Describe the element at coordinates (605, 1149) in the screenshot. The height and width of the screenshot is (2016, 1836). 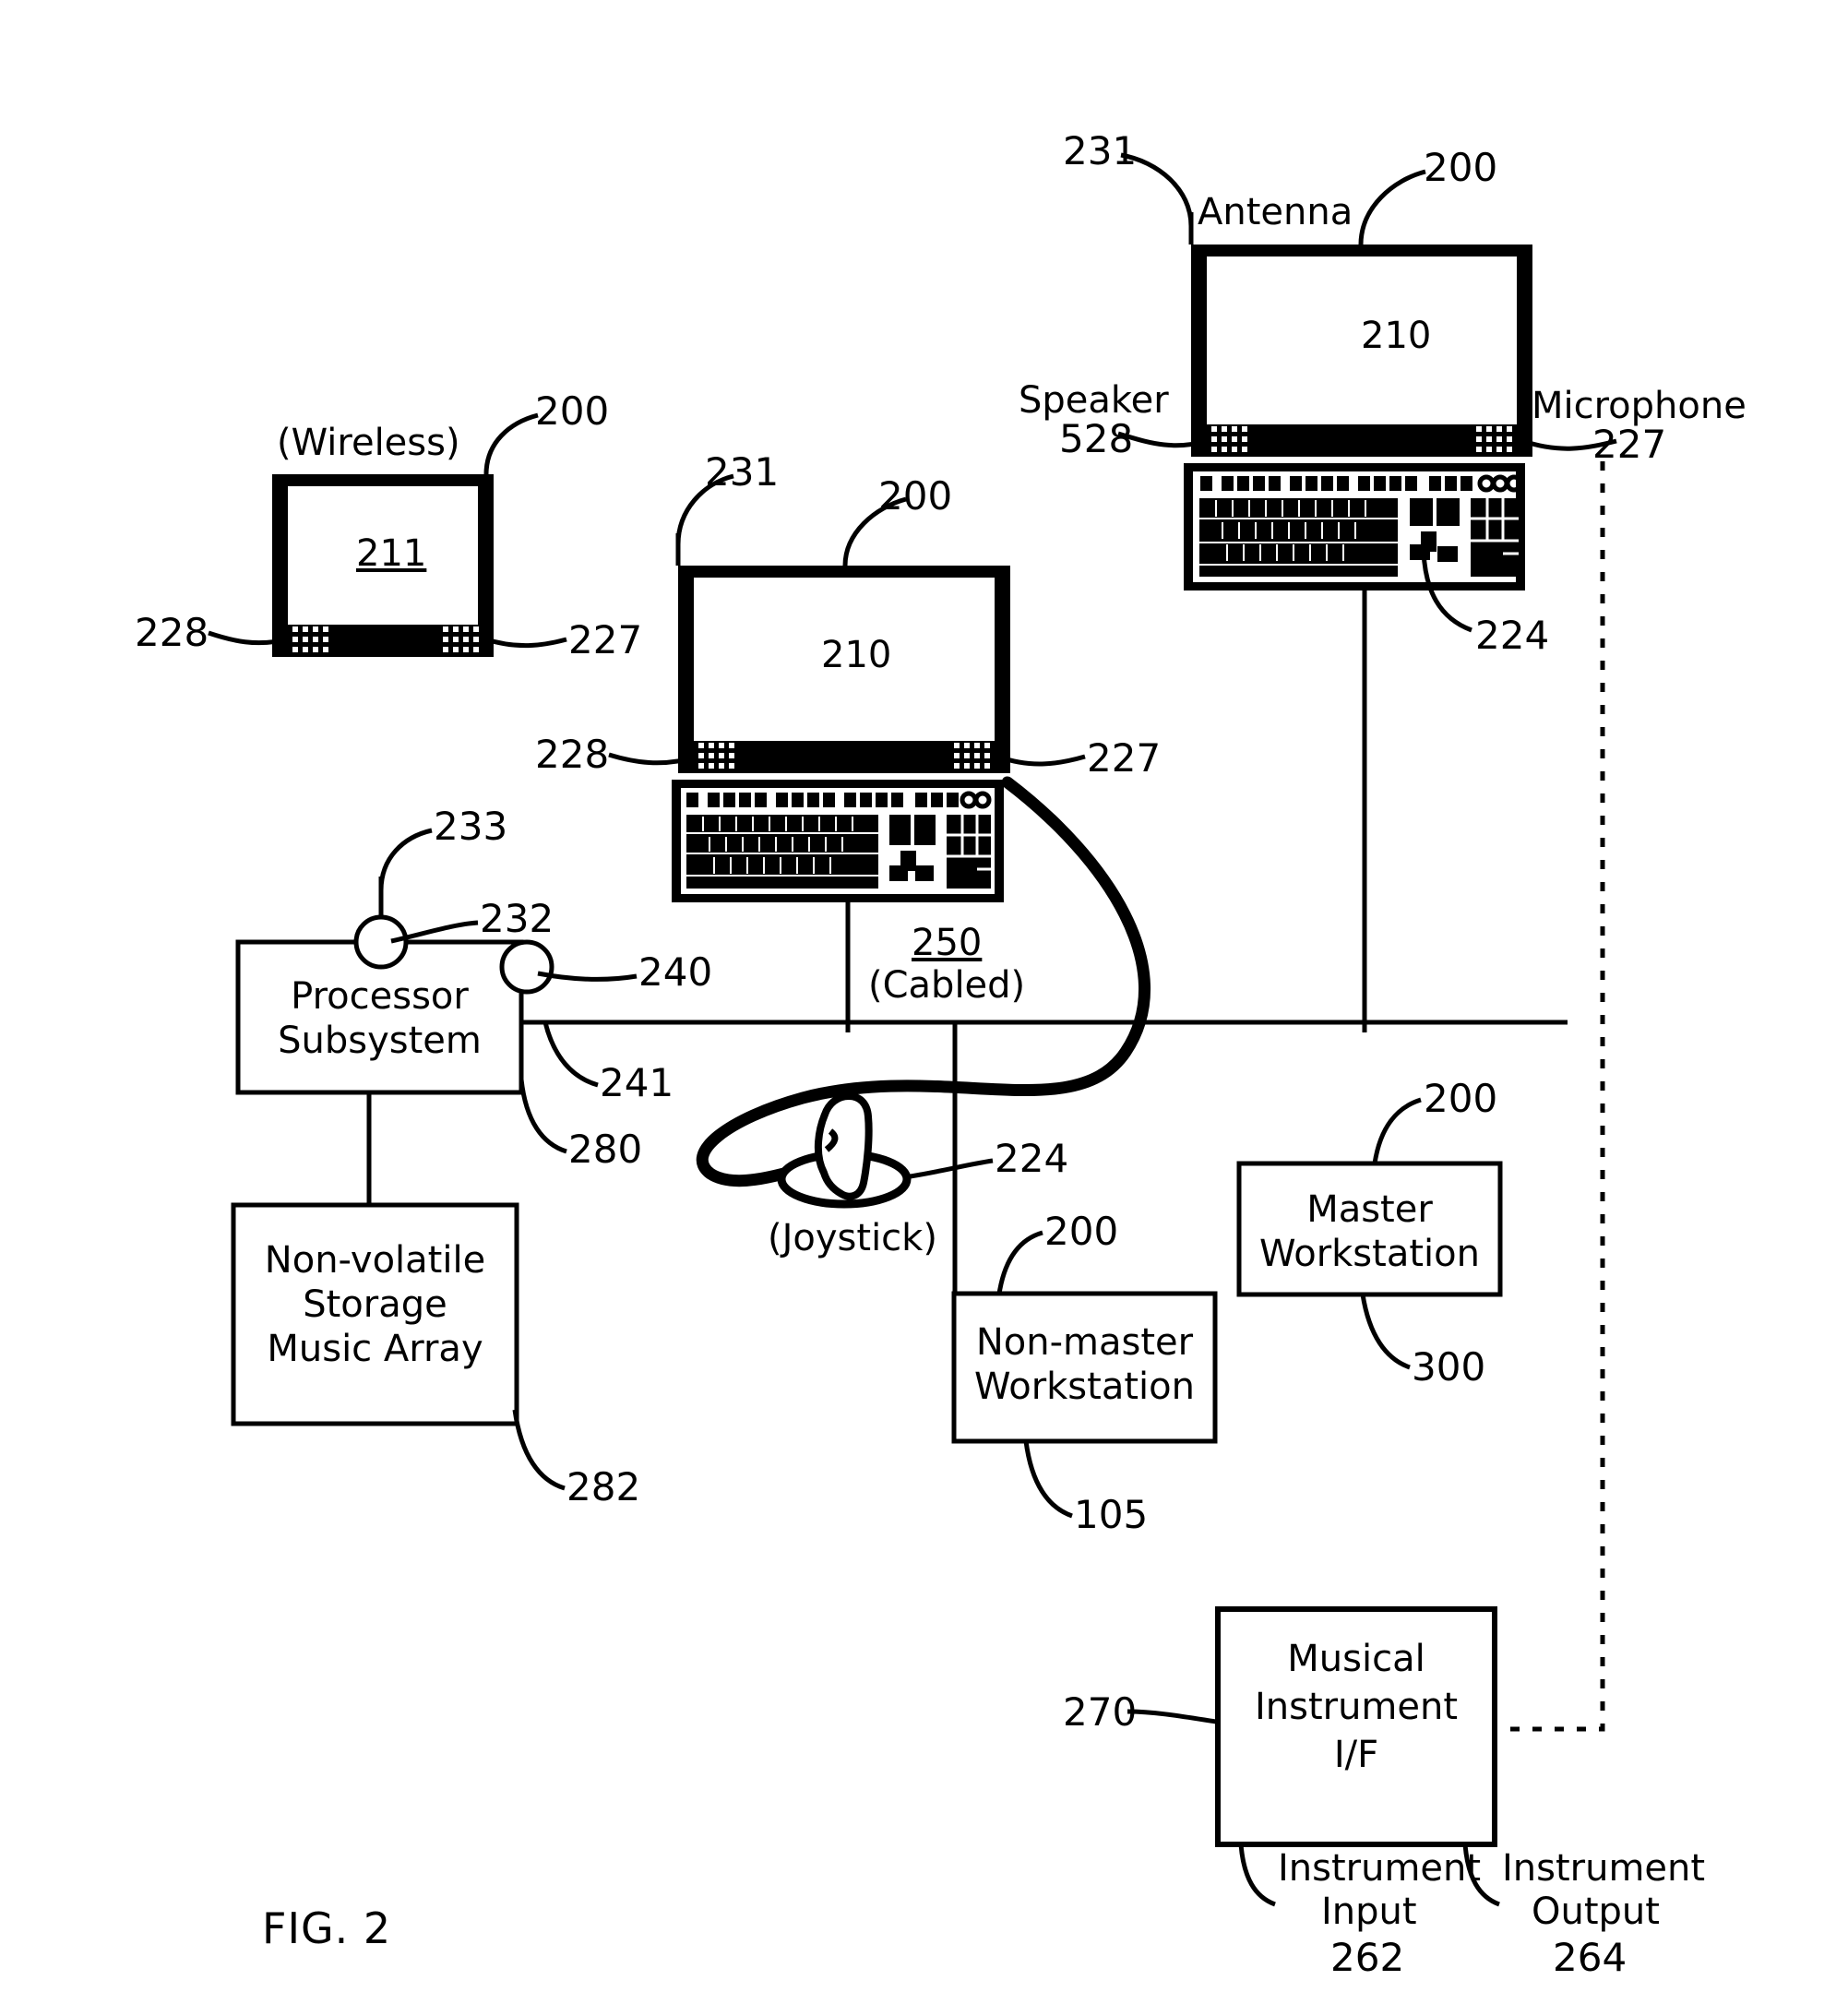
I see `ref-280: 280` at that location.